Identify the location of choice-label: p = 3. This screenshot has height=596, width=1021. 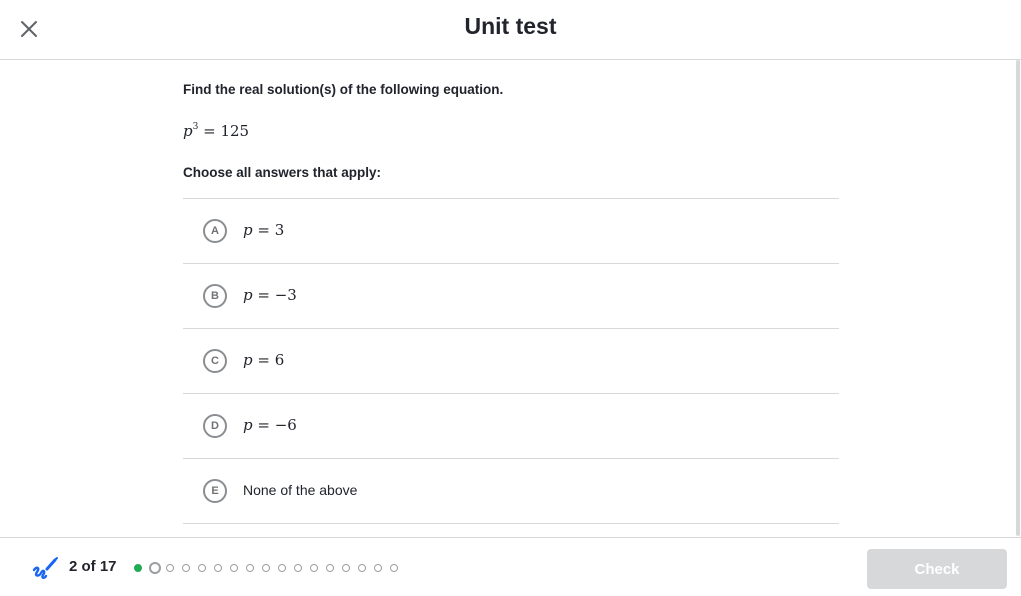
(264, 230).